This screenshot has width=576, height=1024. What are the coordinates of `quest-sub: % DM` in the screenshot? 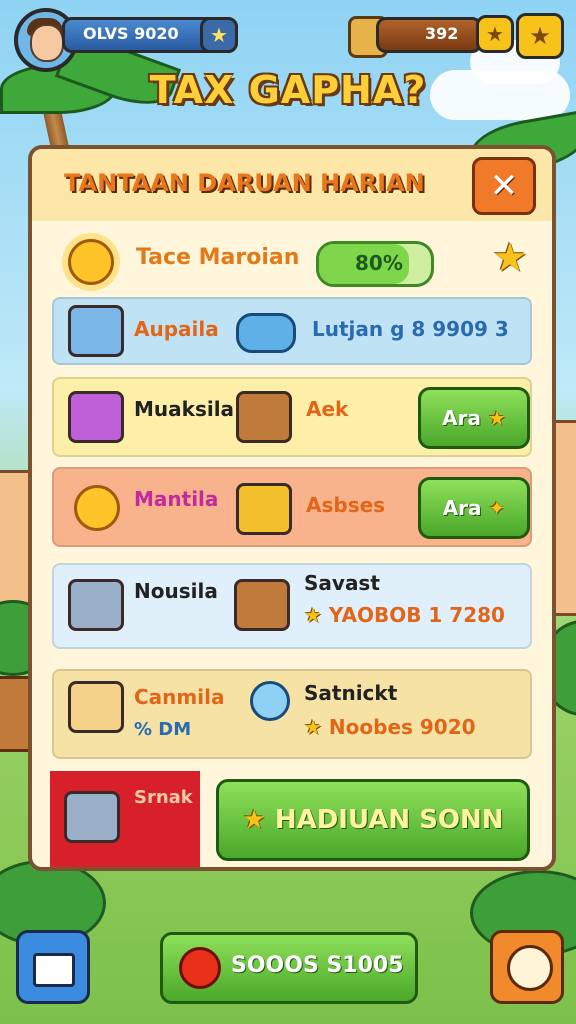 It's located at (163, 729).